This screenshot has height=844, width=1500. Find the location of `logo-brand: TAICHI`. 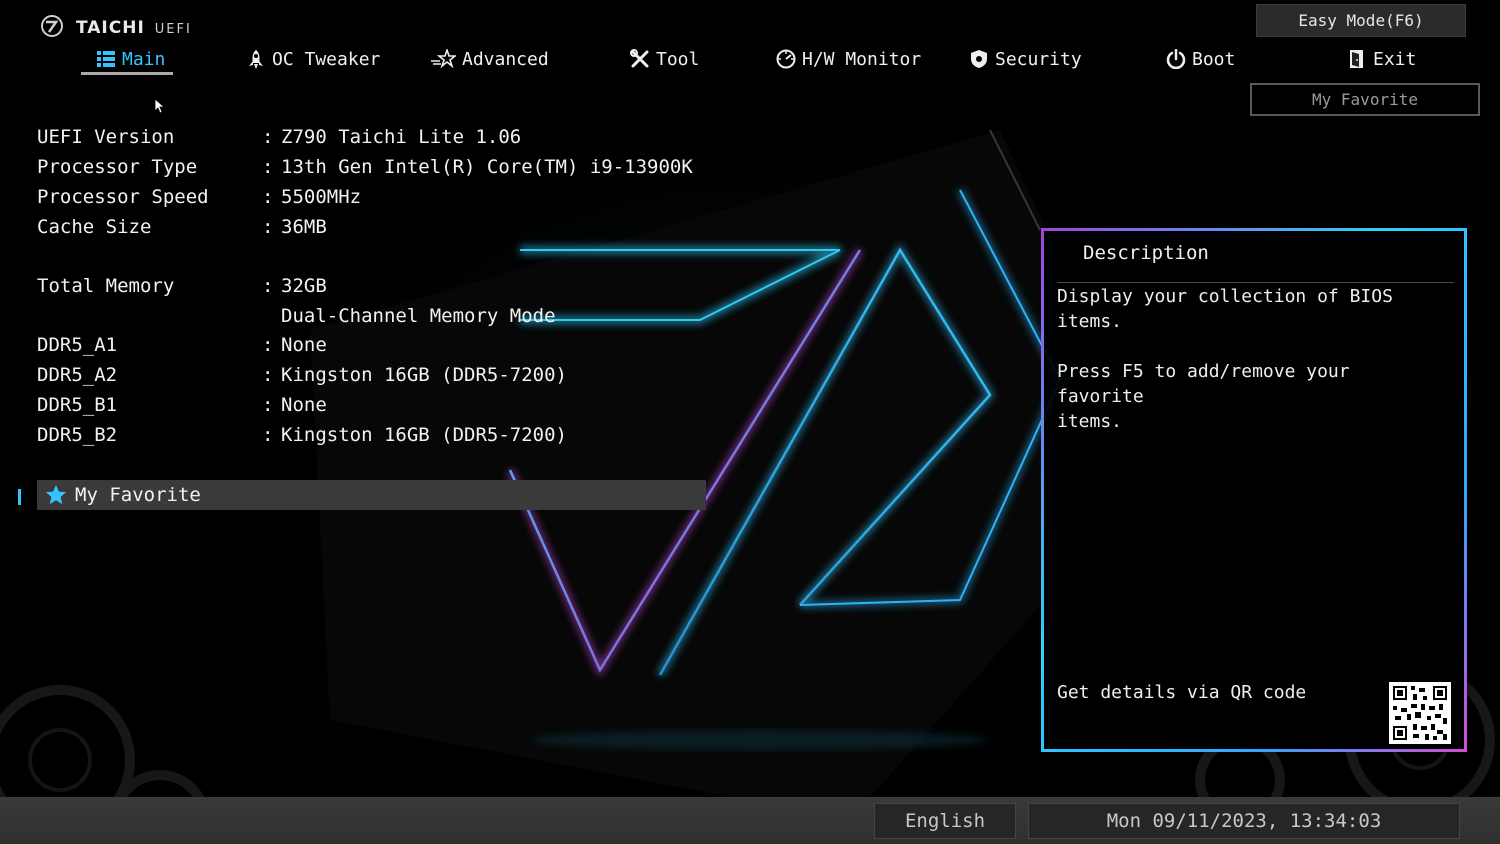

logo-brand: TAICHI is located at coordinates (110, 28).